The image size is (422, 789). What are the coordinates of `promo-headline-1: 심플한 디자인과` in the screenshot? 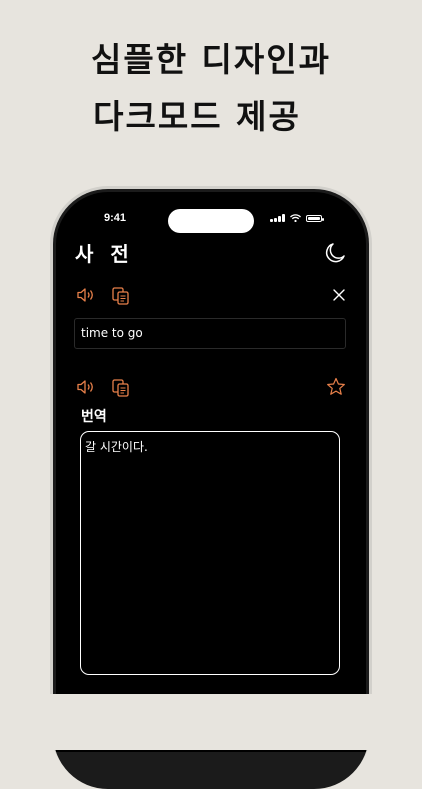 It's located at (210, 59).